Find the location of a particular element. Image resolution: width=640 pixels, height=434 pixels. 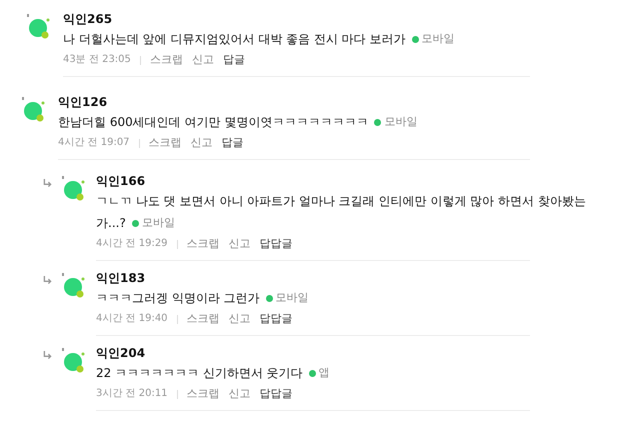

comment-text: ㅋㅋㅋ그러겡 익명이라 그런가 is located at coordinates (178, 298).